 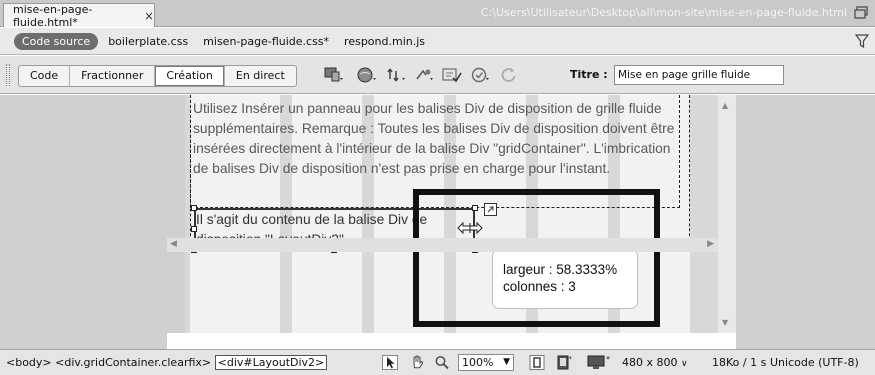 I want to click on scroll-down-arrow-icon: ▼, so click(x=725, y=322).